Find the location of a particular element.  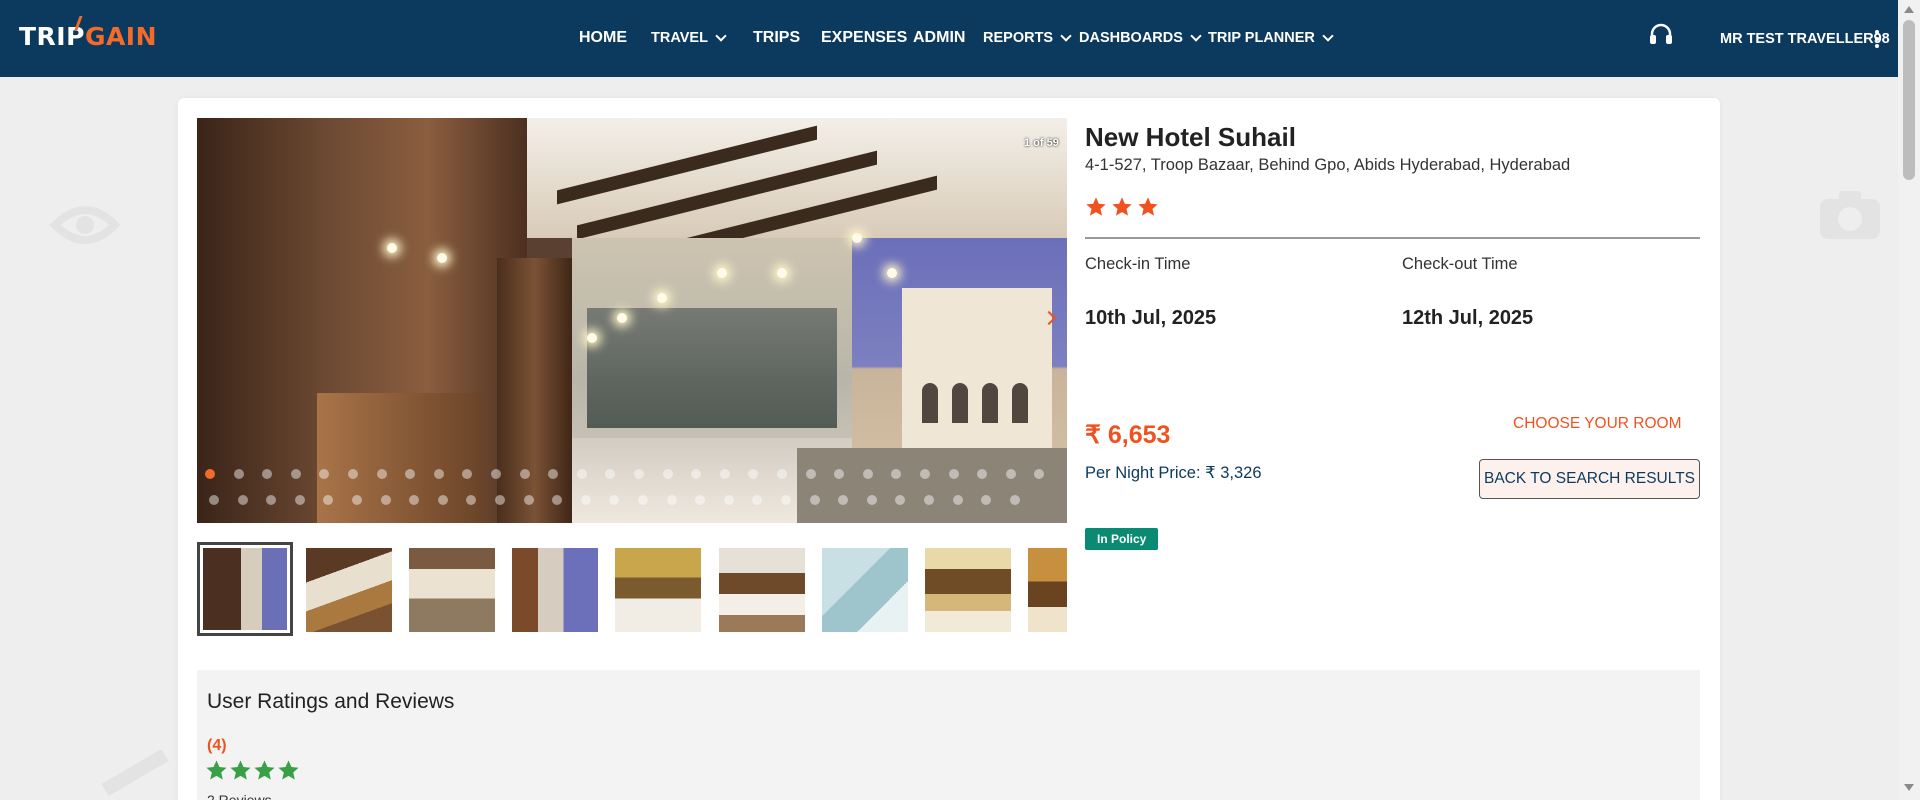

headset-icon is located at coordinates (1661, 35).